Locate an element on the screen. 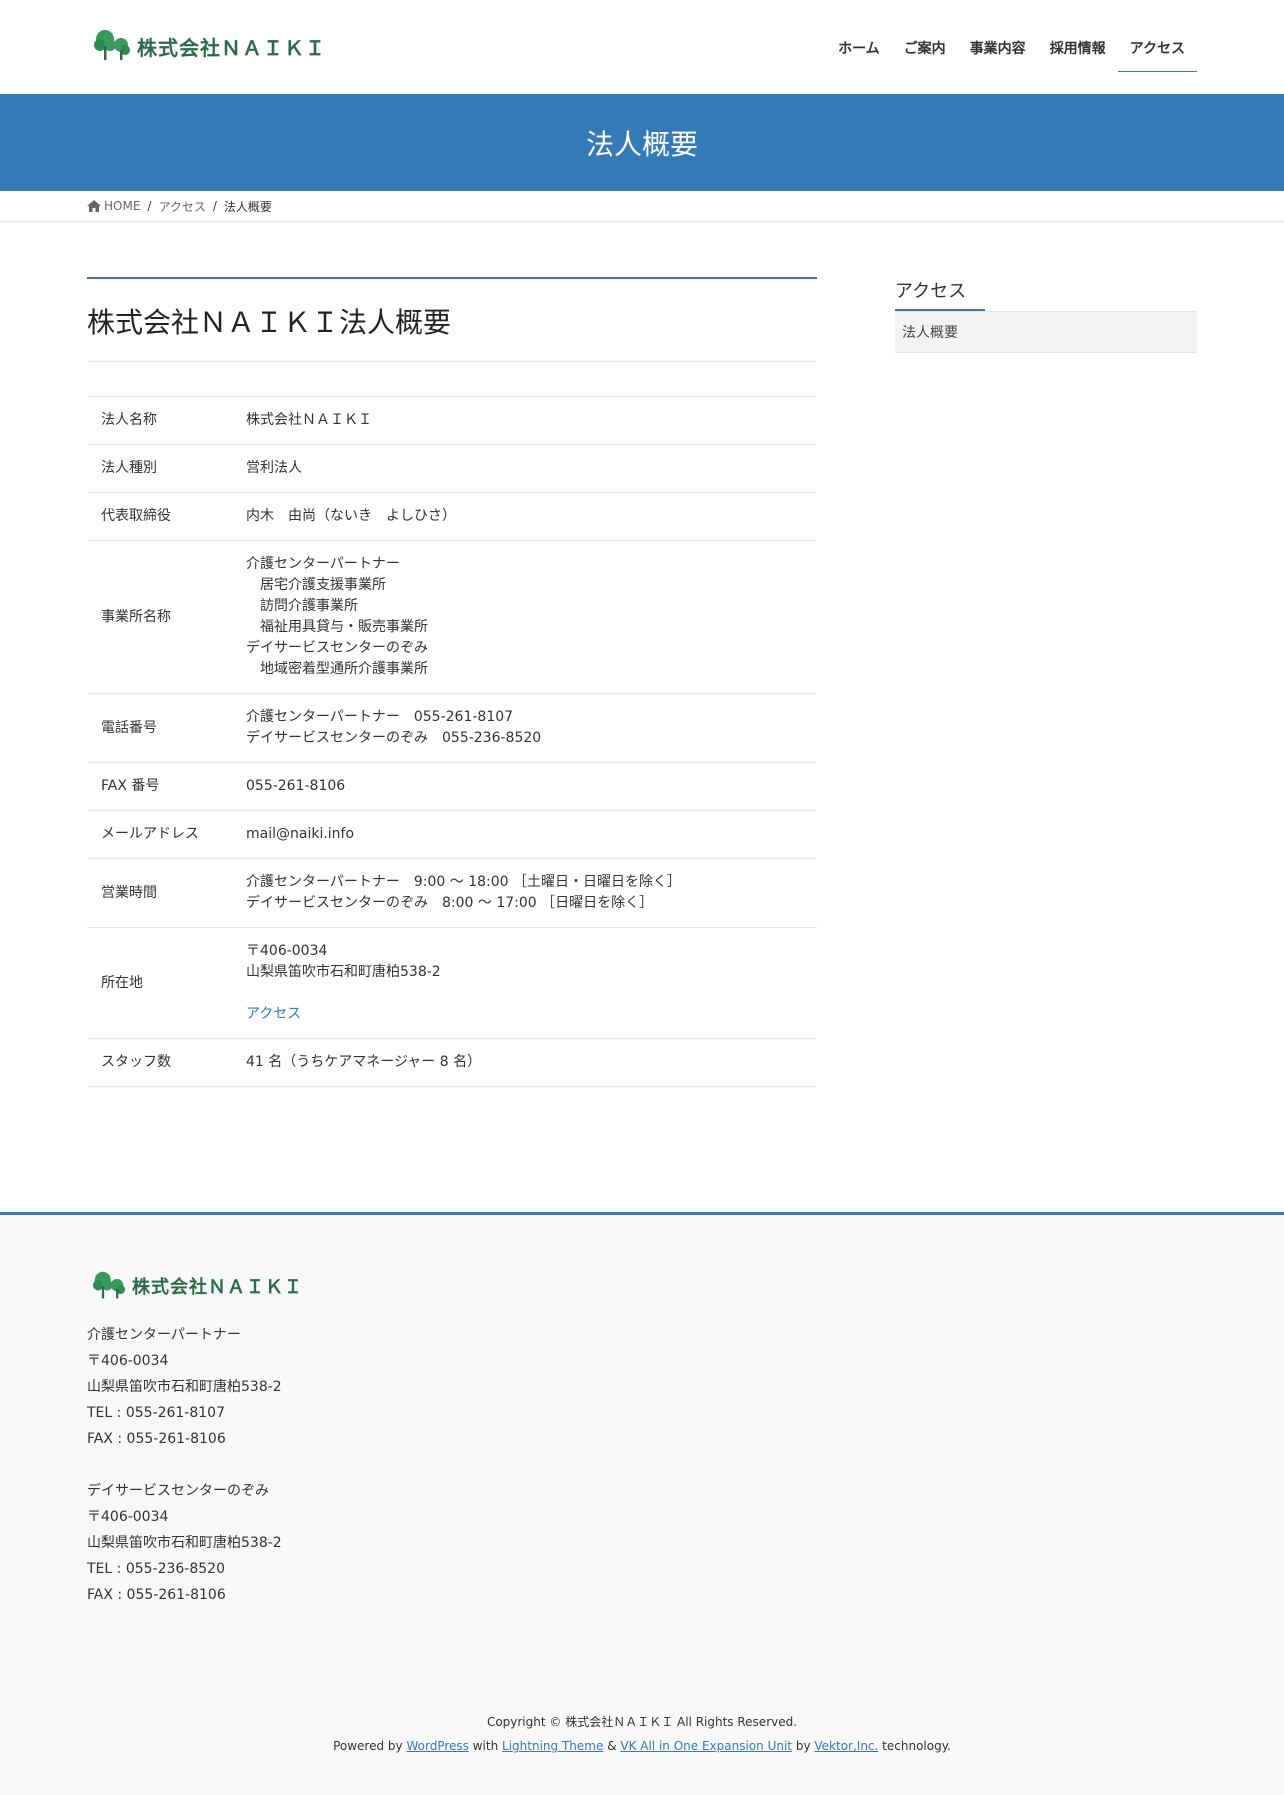  site-header: 株式会社ＮＡＩＫＩ ホーム ご案内 事業内容 採用情報 アクセス is located at coordinates (642, 47).